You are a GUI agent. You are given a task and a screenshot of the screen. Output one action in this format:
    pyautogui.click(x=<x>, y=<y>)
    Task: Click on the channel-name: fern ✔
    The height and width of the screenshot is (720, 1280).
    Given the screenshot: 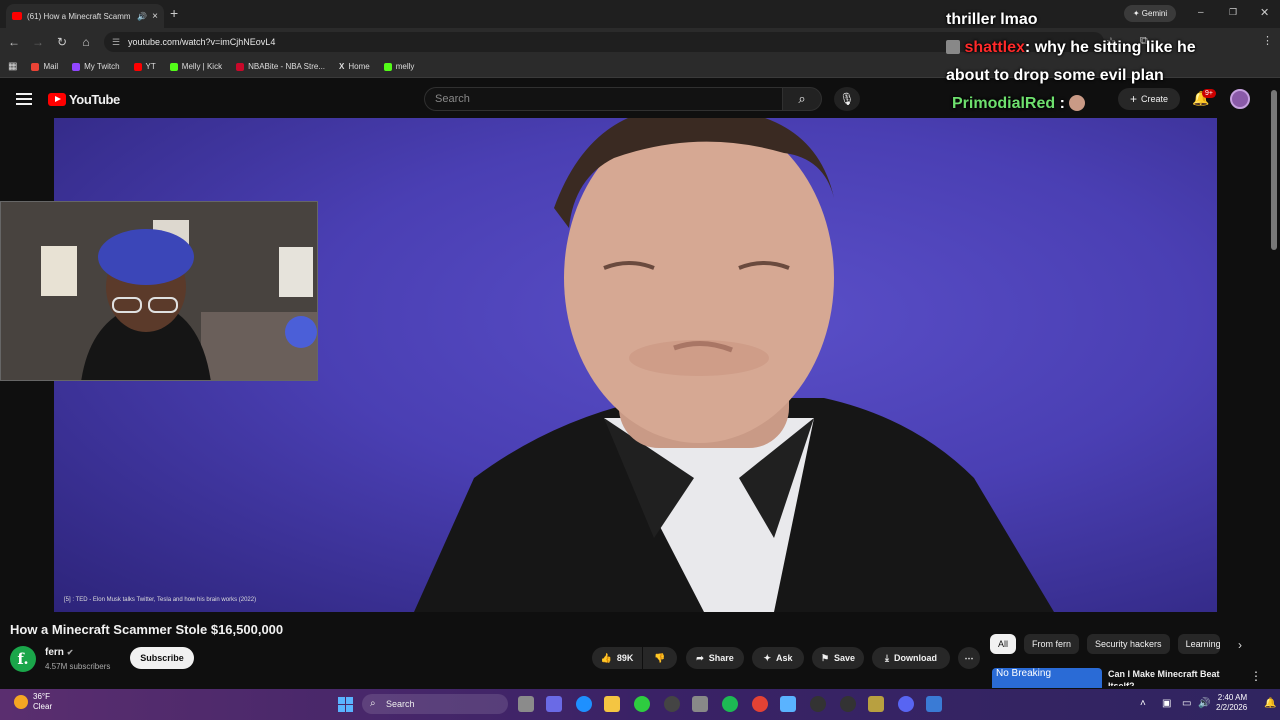 What is the action you would take?
    pyautogui.click(x=59, y=652)
    